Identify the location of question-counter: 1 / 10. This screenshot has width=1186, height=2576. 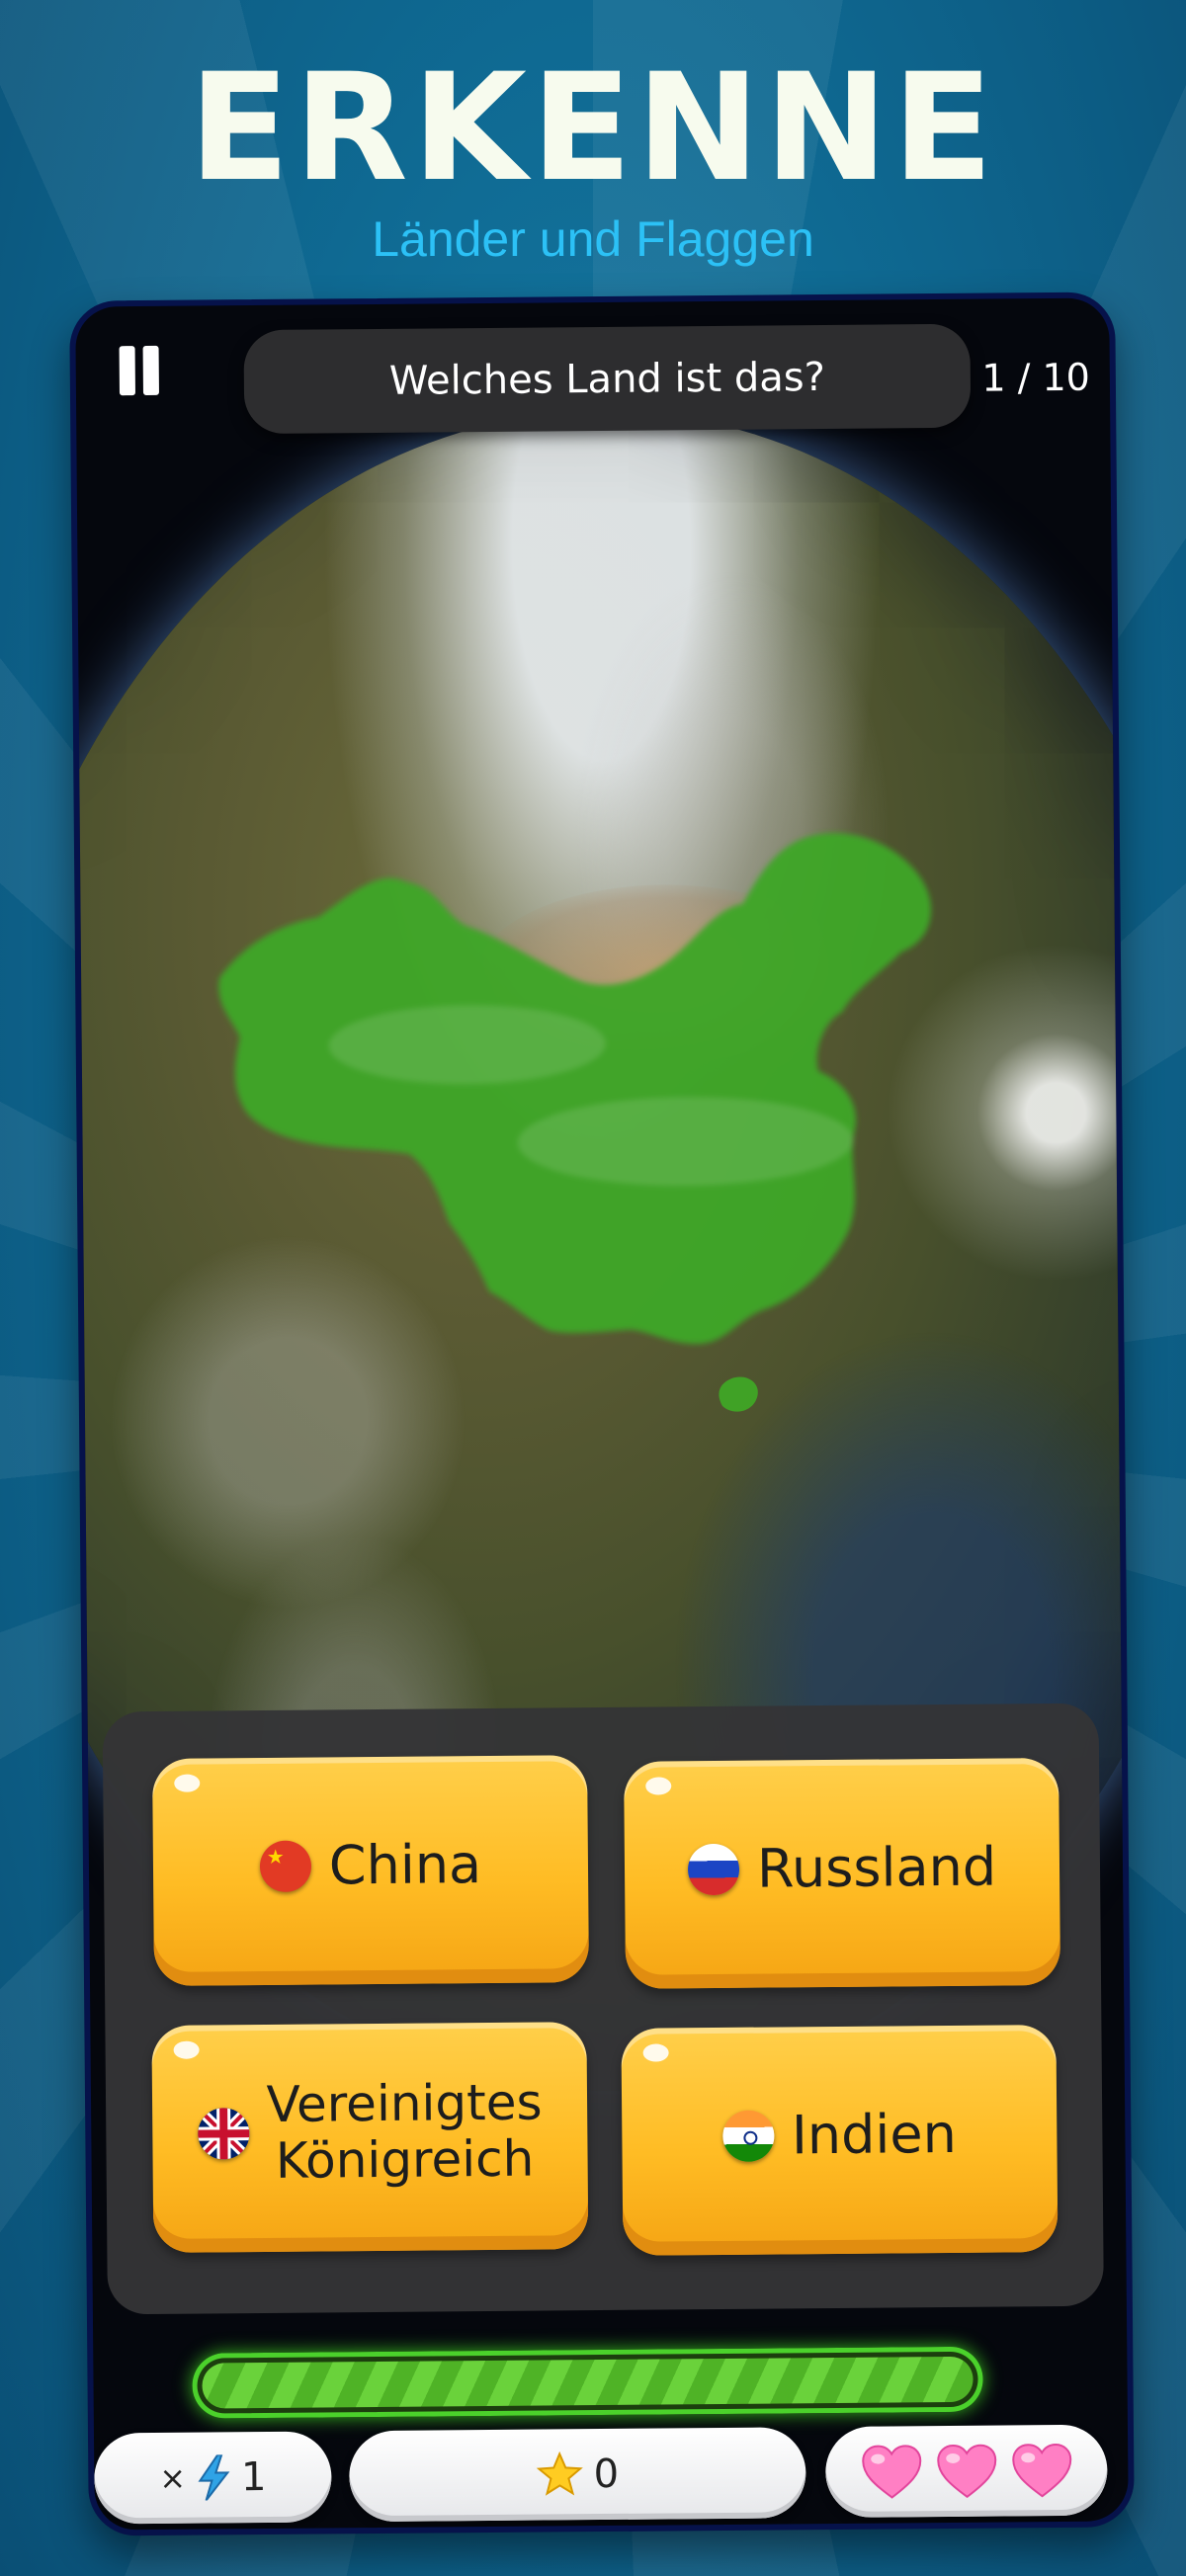
(1036, 377).